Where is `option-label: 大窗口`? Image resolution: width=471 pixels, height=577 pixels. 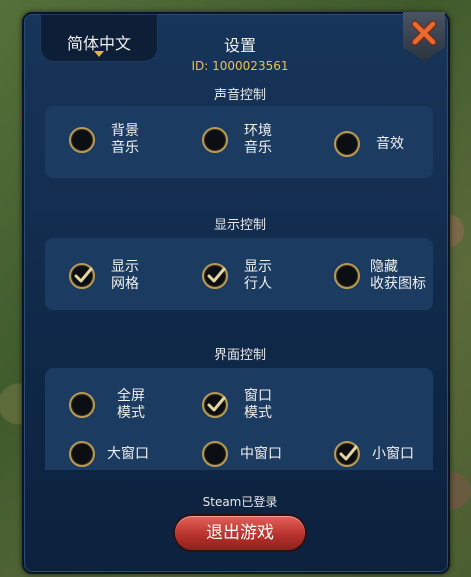 option-label: 大窗口 is located at coordinates (128, 453).